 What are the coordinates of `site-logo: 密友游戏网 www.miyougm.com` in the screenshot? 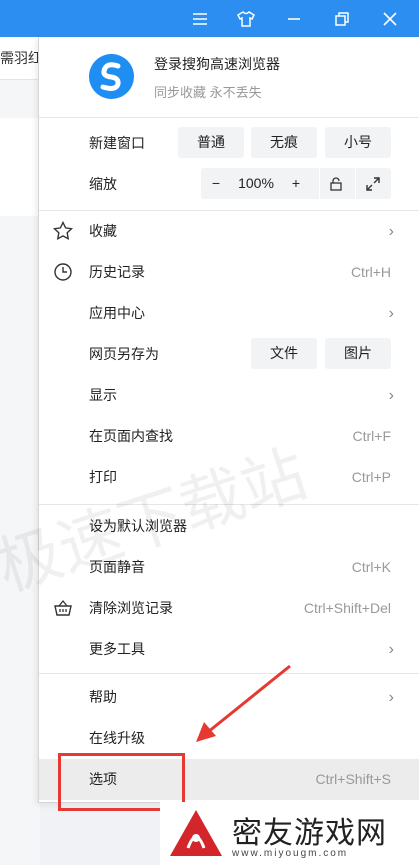 It's located at (289, 833).